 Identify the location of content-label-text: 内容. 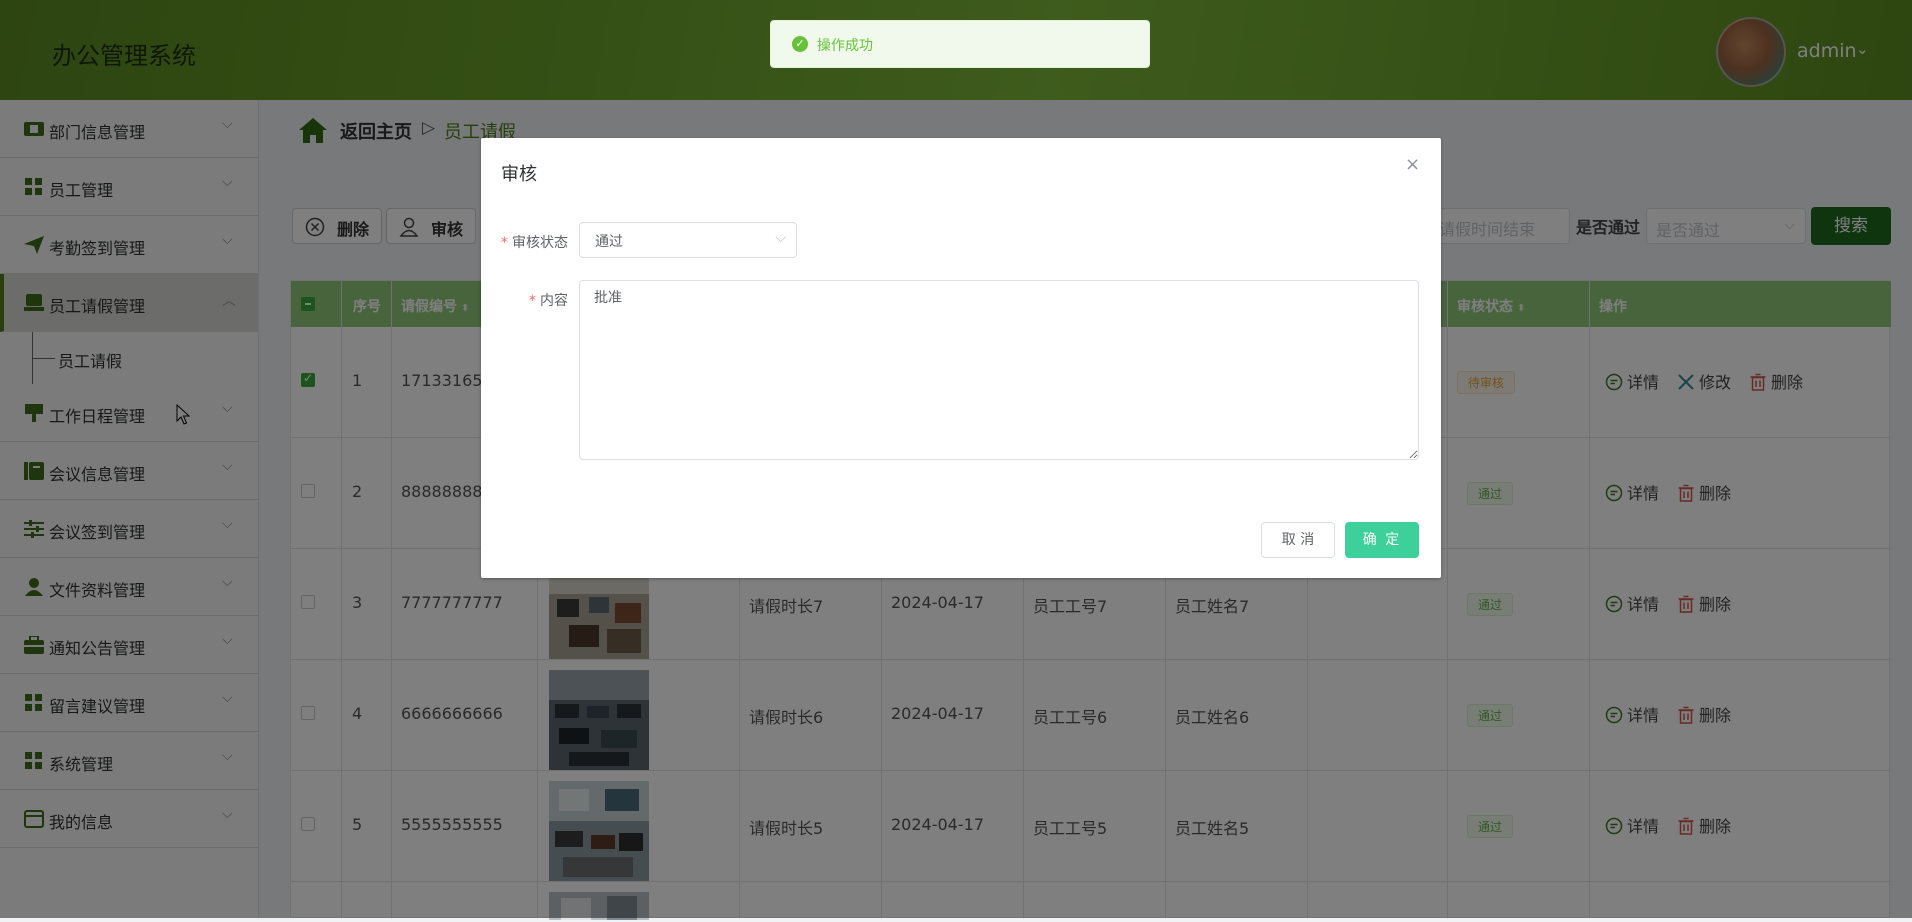
(554, 301).